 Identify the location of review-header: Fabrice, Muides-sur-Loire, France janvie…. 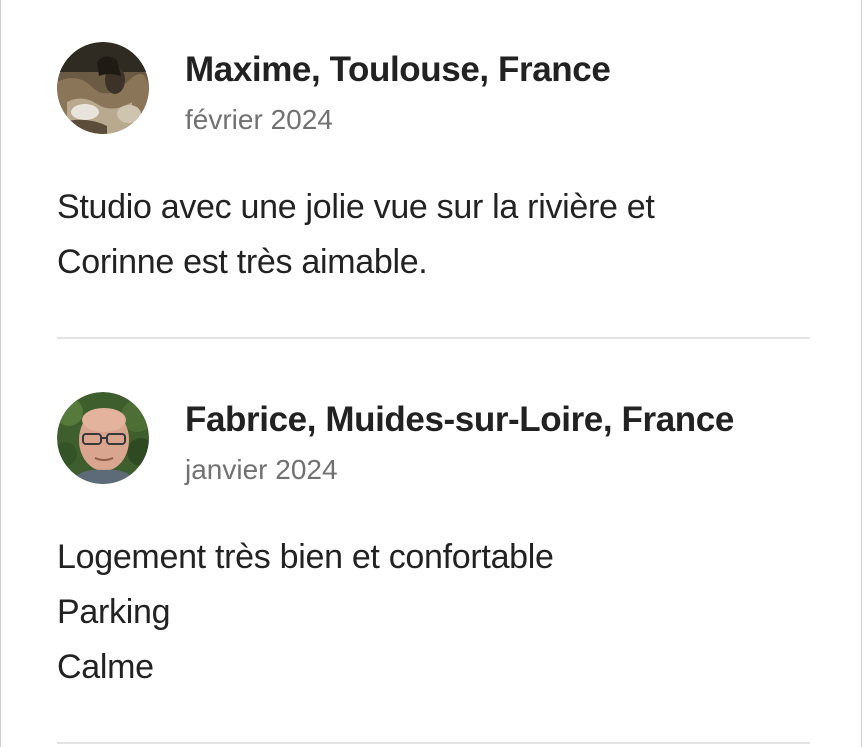
(437, 440).